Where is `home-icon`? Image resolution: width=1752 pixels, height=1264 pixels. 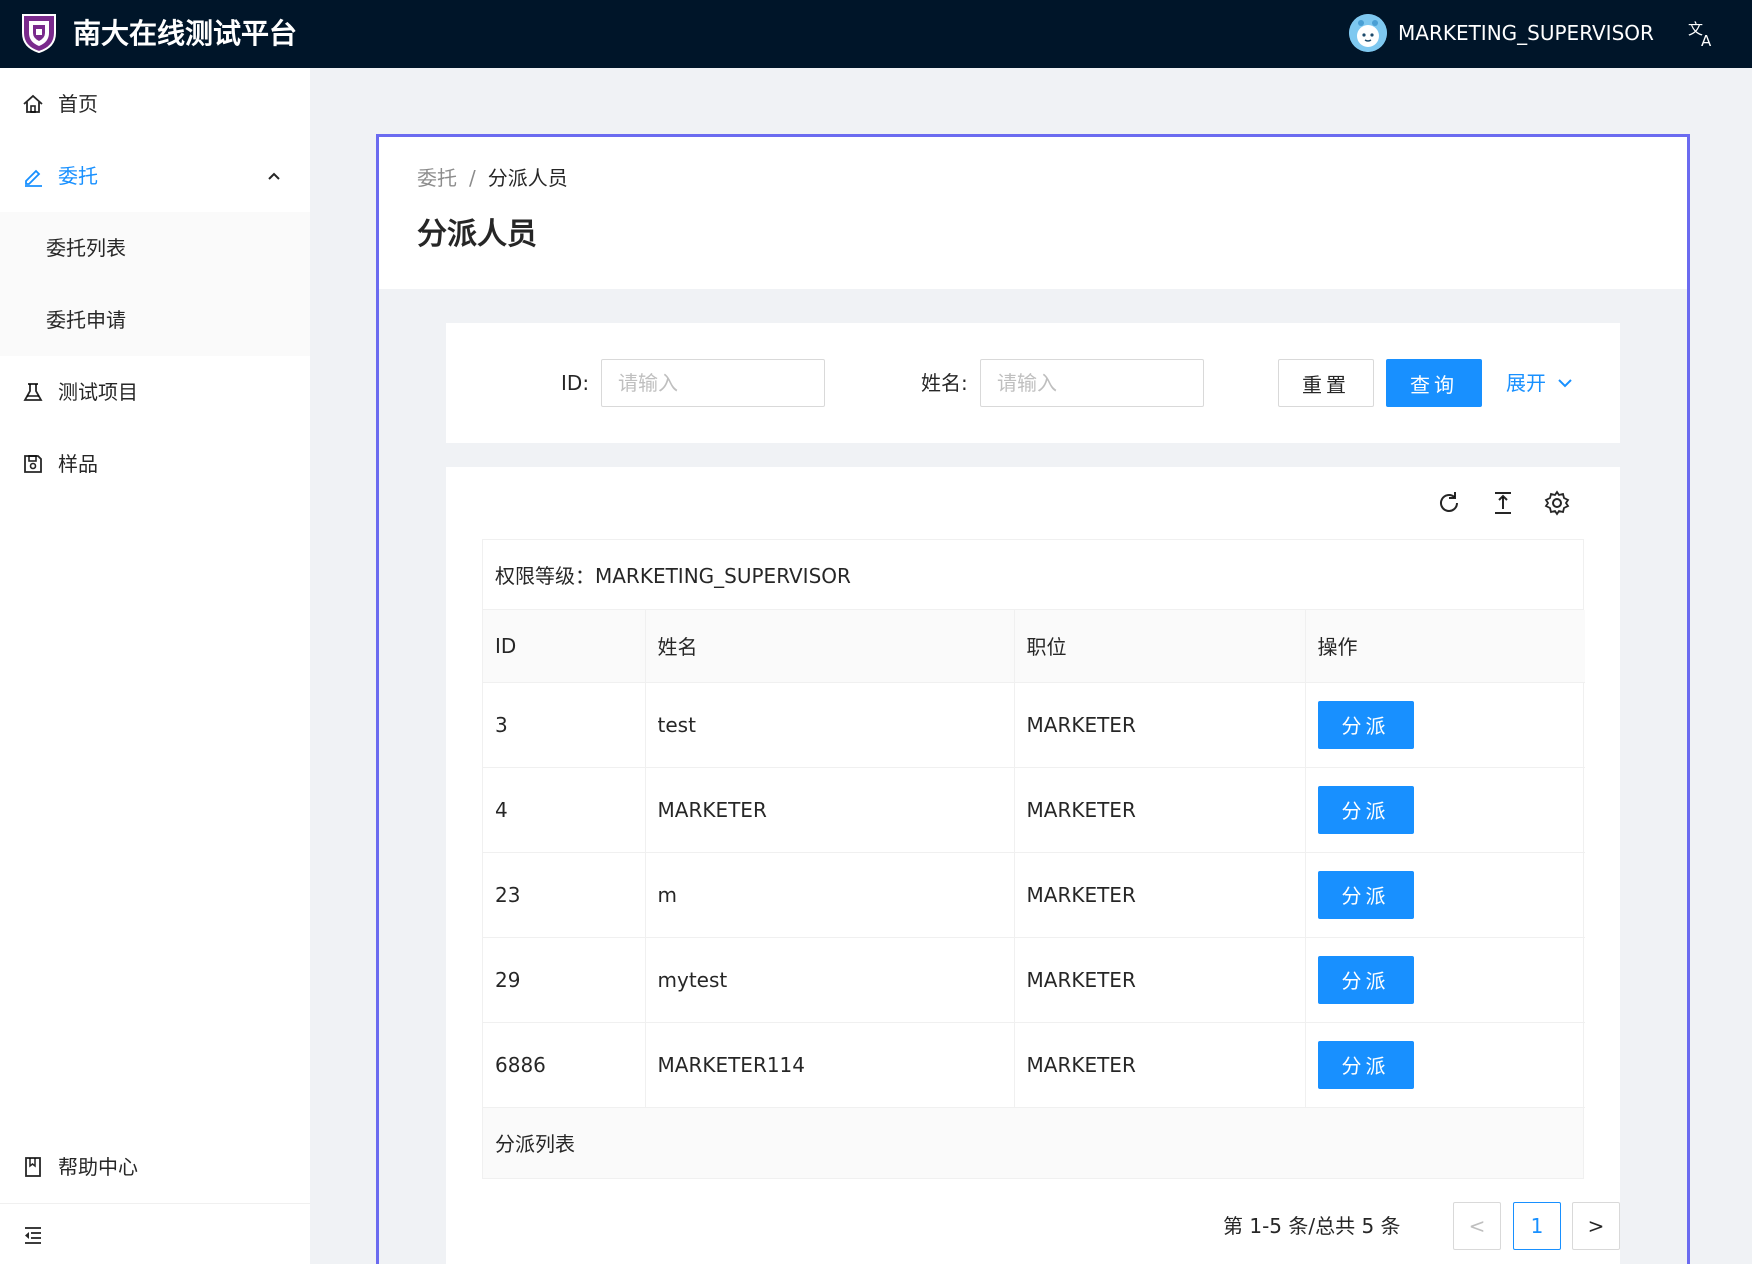
home-icon is located at coordinates (33, 103).